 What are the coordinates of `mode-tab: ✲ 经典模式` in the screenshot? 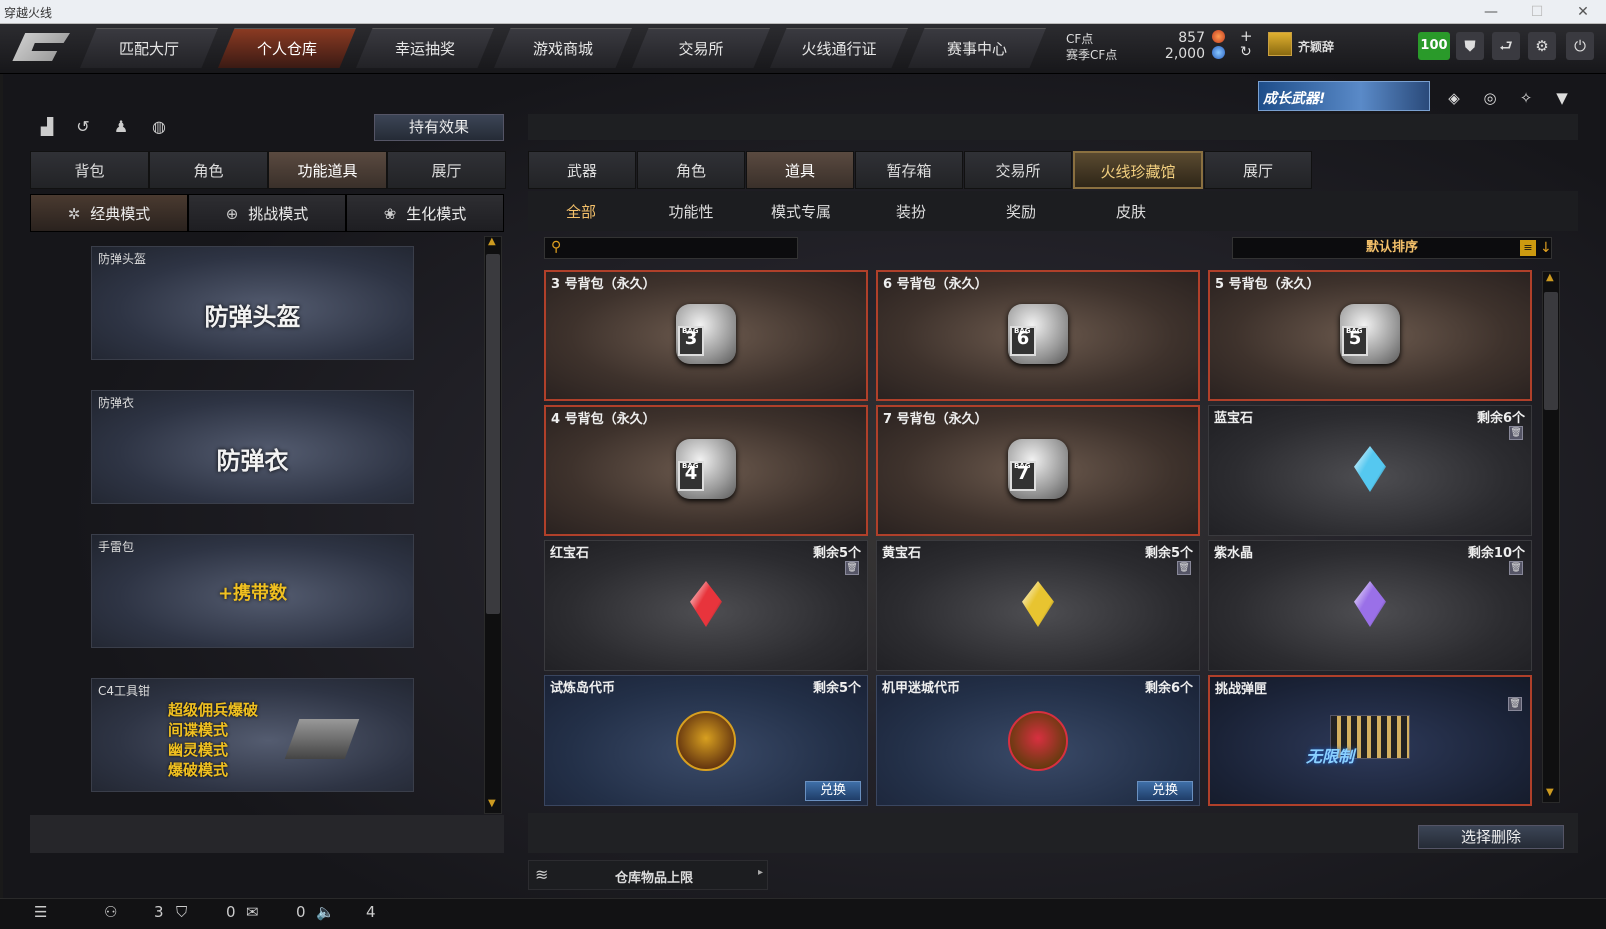 It's located at (109, 213).